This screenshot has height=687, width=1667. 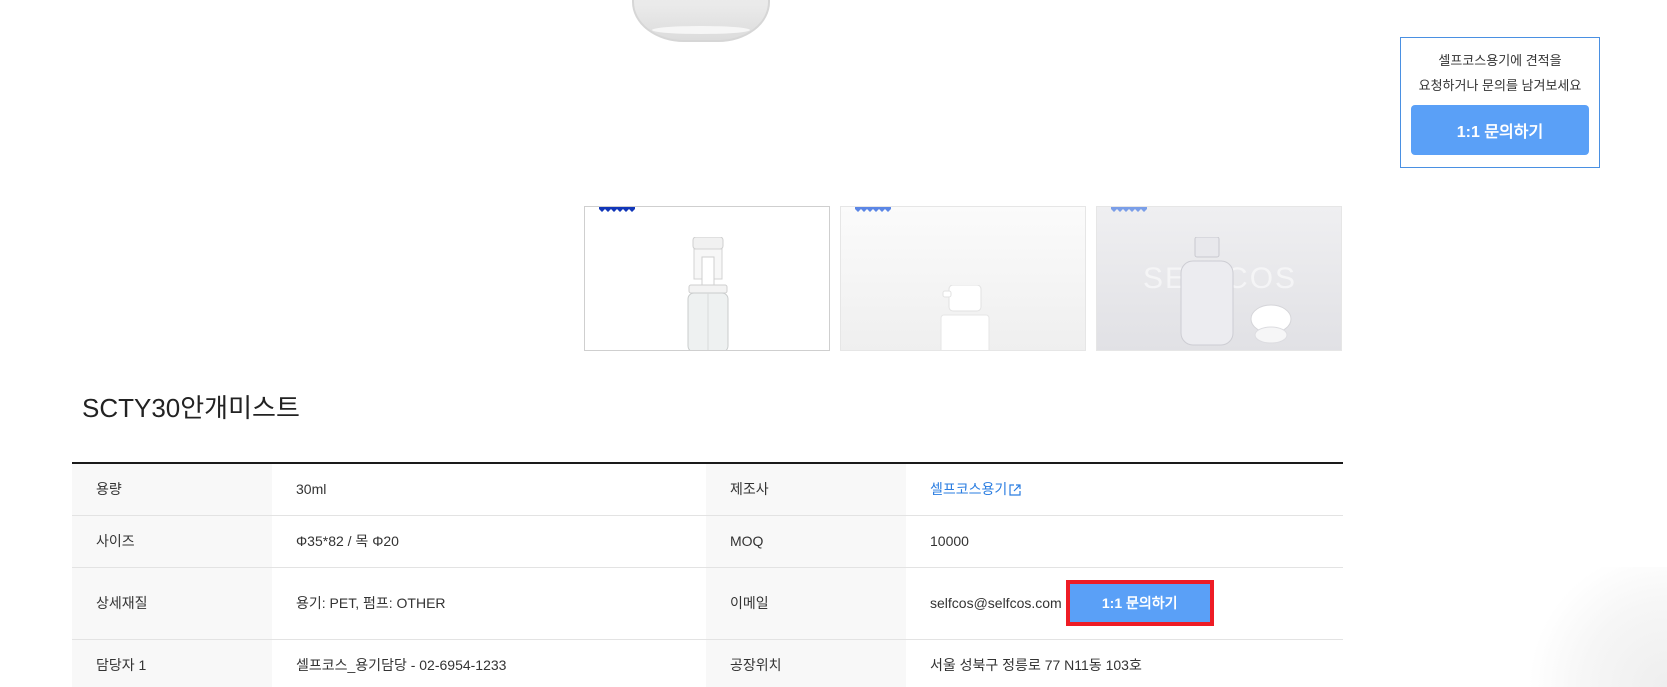 I want to click on label-material: 상세재질, so click(x=172, y=603).